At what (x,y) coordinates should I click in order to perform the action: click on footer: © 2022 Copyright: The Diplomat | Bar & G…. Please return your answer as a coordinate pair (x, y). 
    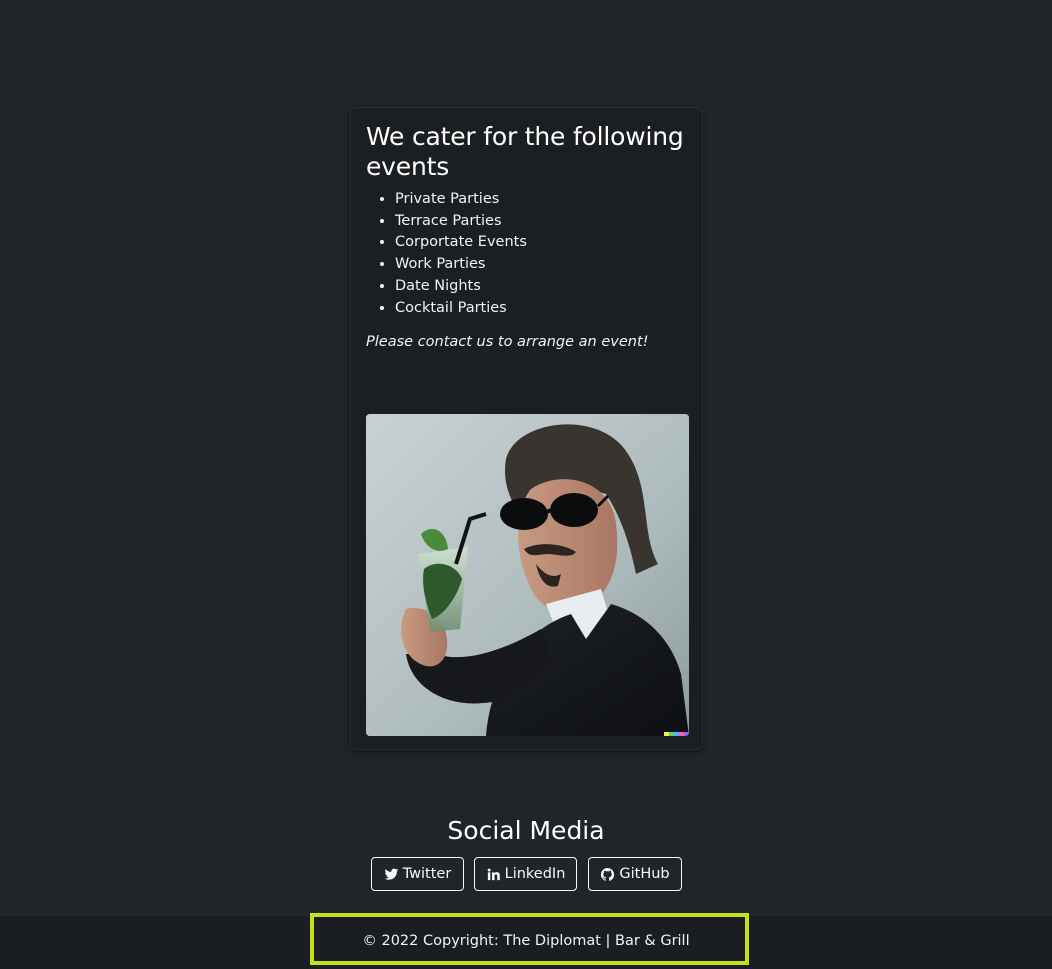
    Looking at the image, I should click on (526, 941).